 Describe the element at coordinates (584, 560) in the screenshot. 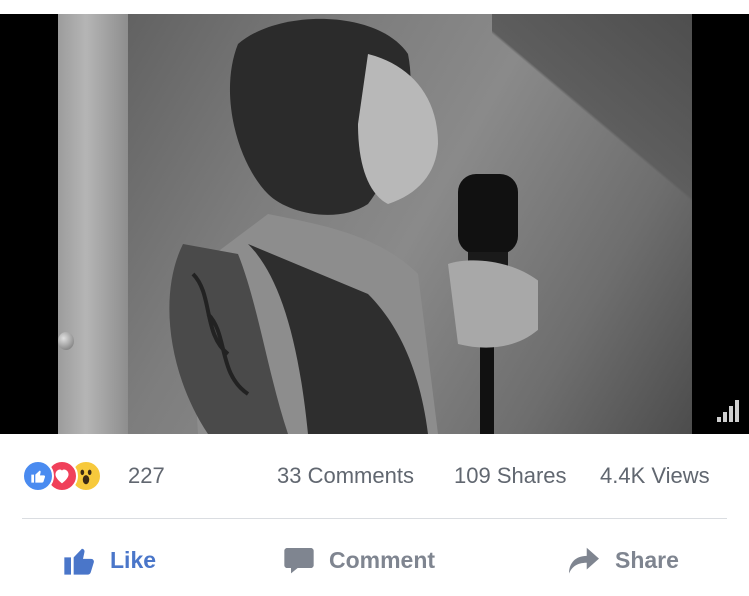

I see `share-arrow-icon` at that location.